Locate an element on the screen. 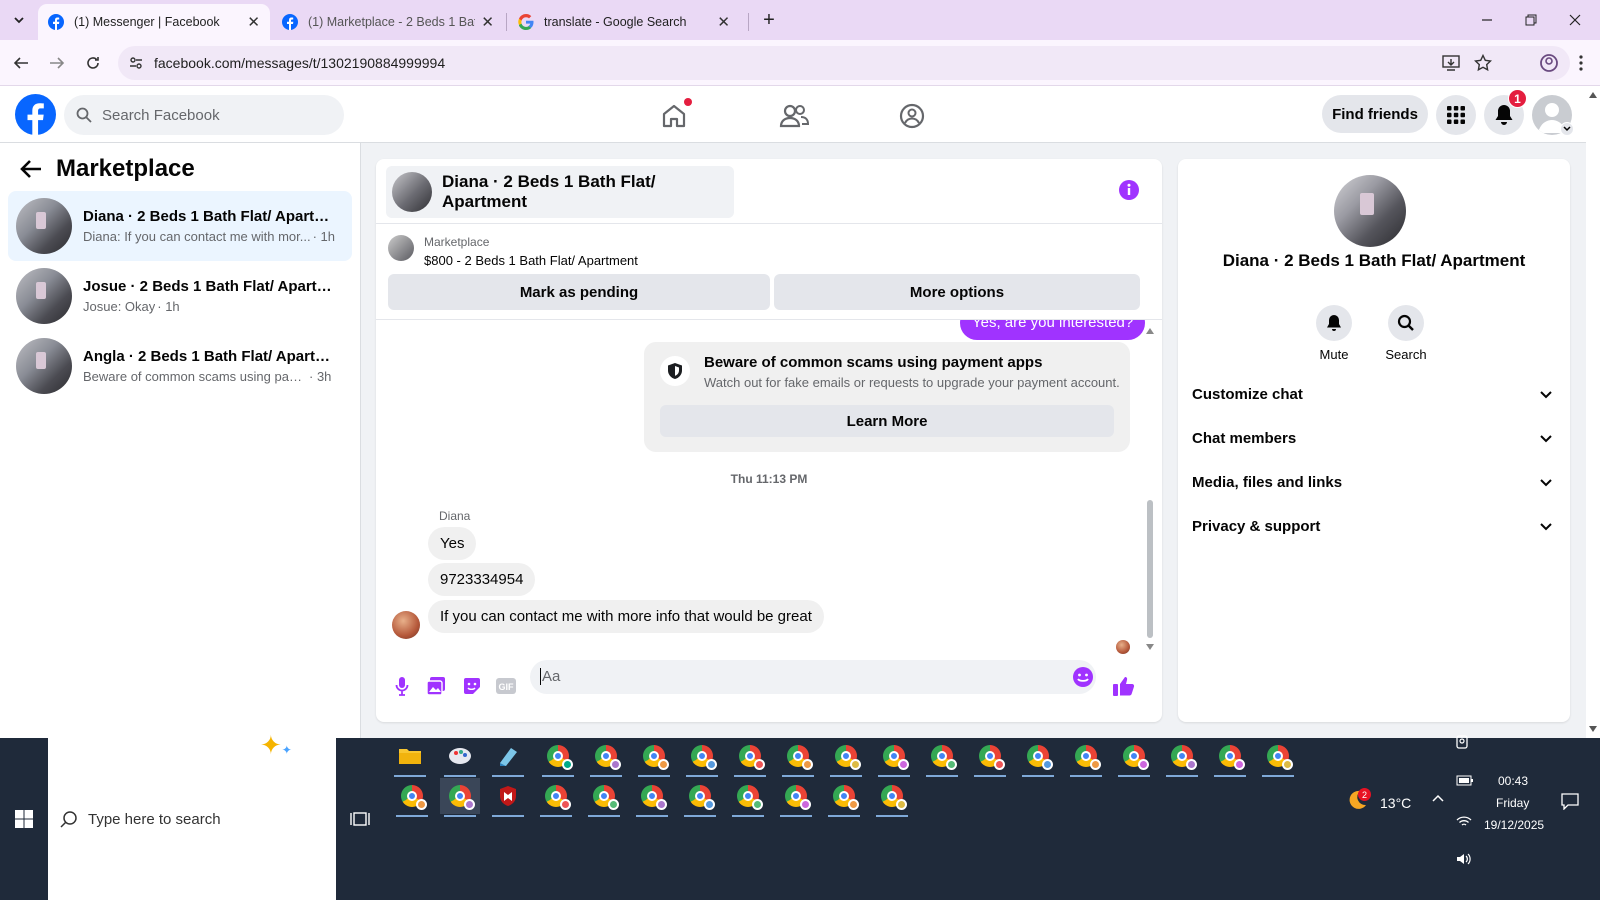  install-app-icon is located at coordinates (1451, 63).